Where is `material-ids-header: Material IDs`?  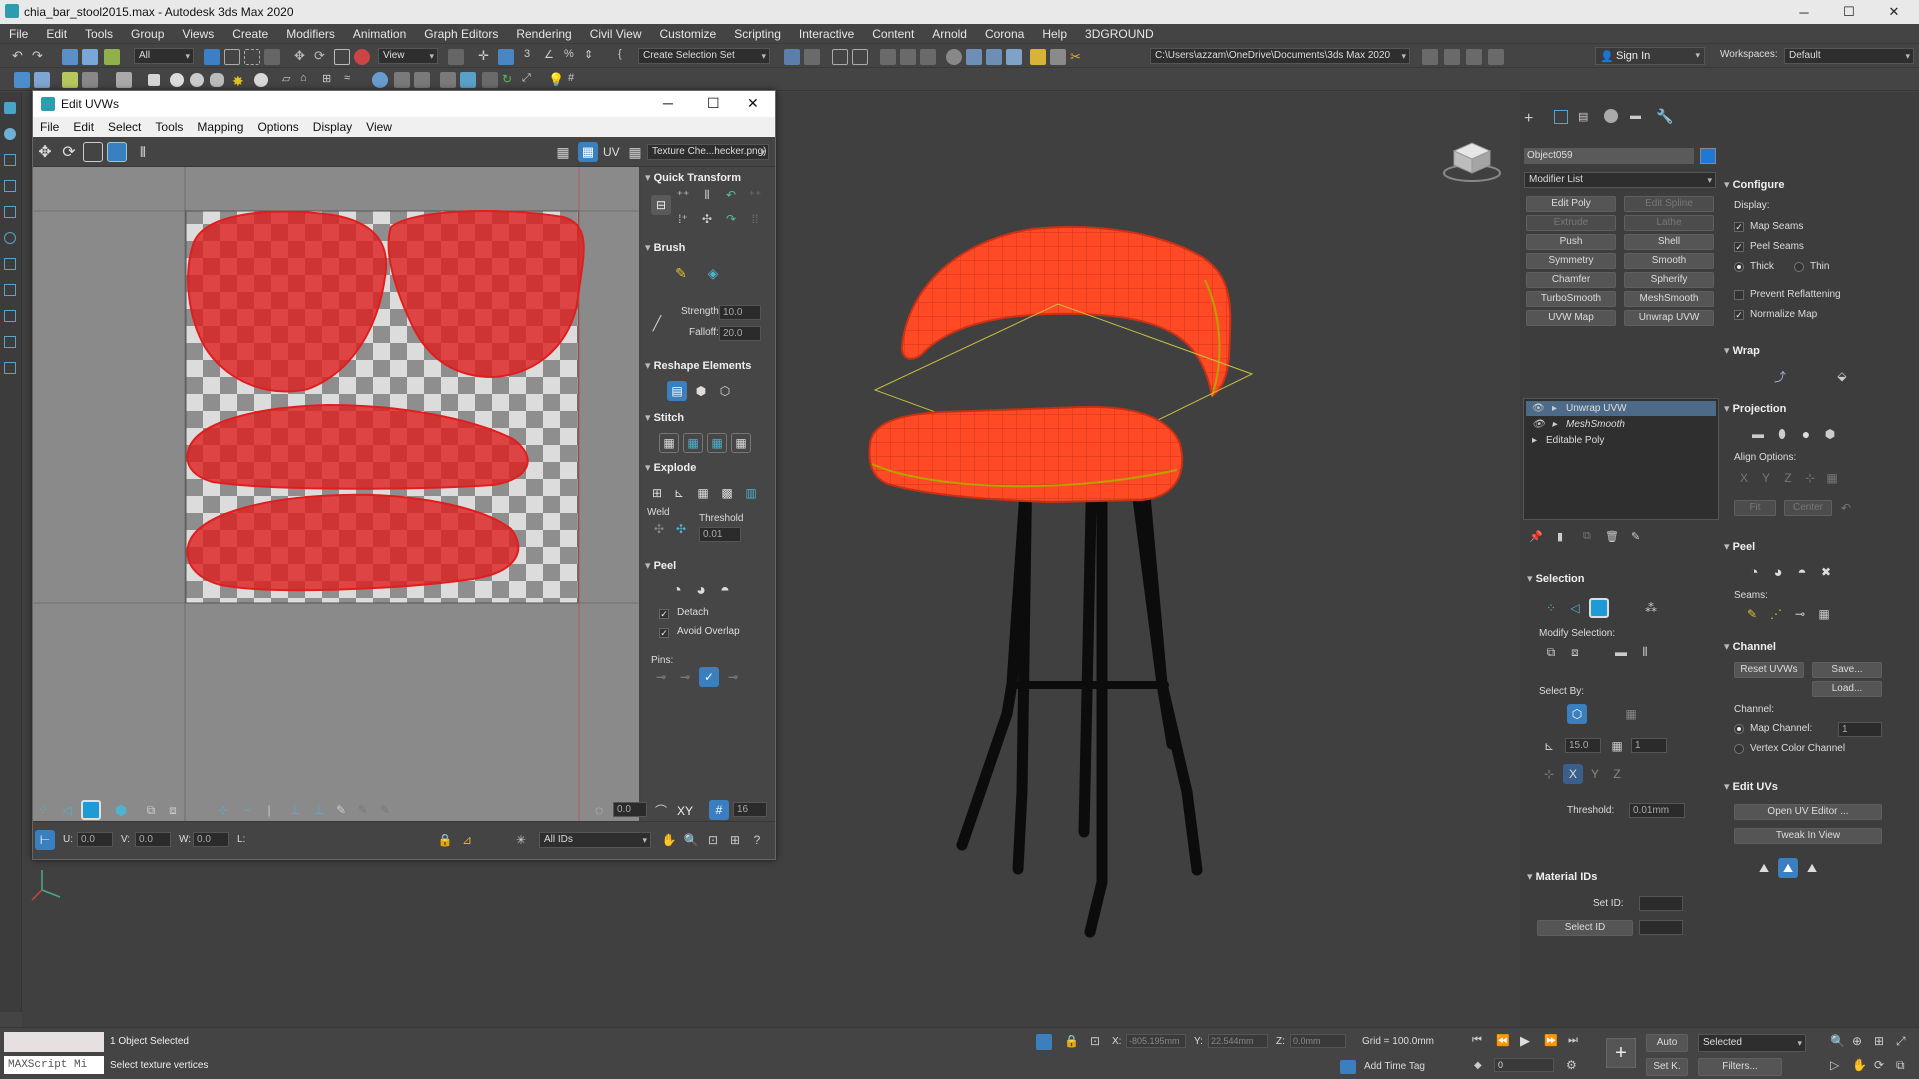
material-ids-header: Material IDs is located at coordinates (1562, 876).